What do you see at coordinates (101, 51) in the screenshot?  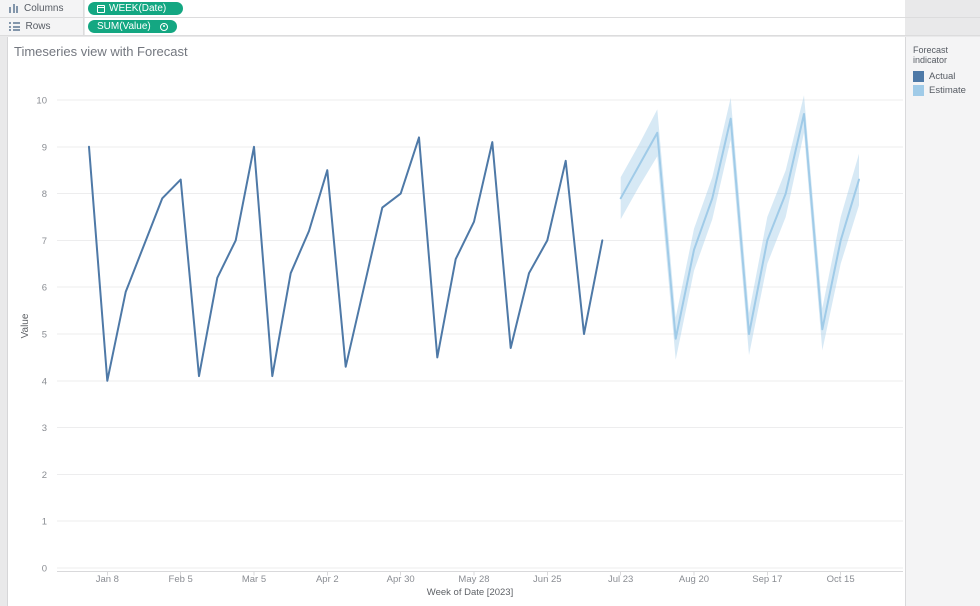 I see `sheet-title: Timeseries view with Forecast` at bounding box center [101, 51].